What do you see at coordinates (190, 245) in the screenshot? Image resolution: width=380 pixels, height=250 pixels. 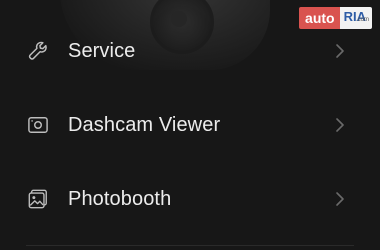 I see `divider` at bounding box center [190, 245].